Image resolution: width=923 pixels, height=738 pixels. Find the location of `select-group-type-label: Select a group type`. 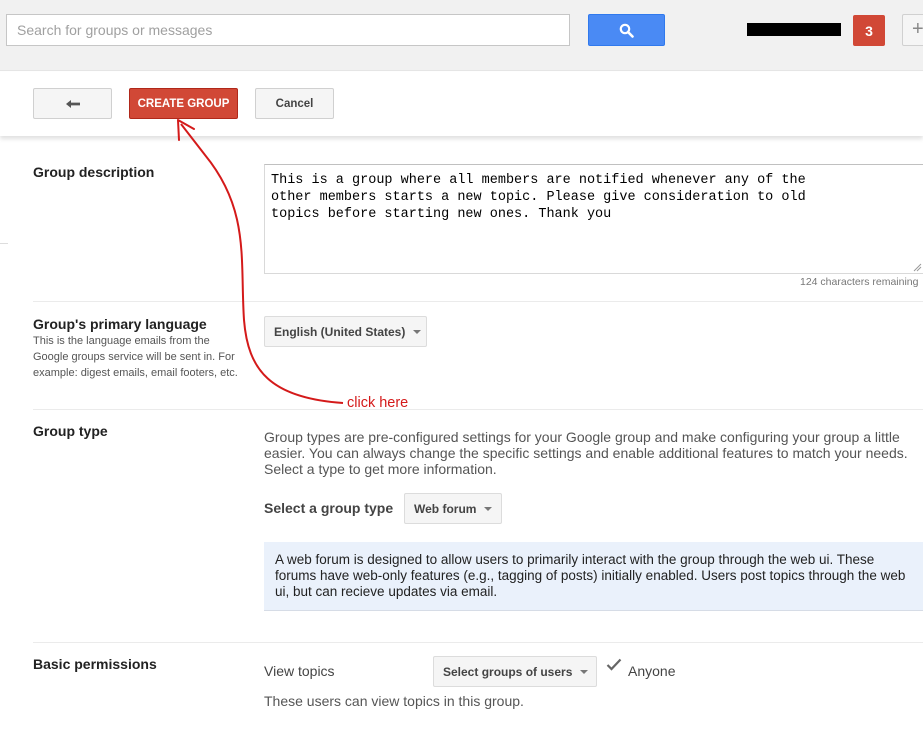

select-group-type-label: Select a group type is located at coordinates (329, 508).